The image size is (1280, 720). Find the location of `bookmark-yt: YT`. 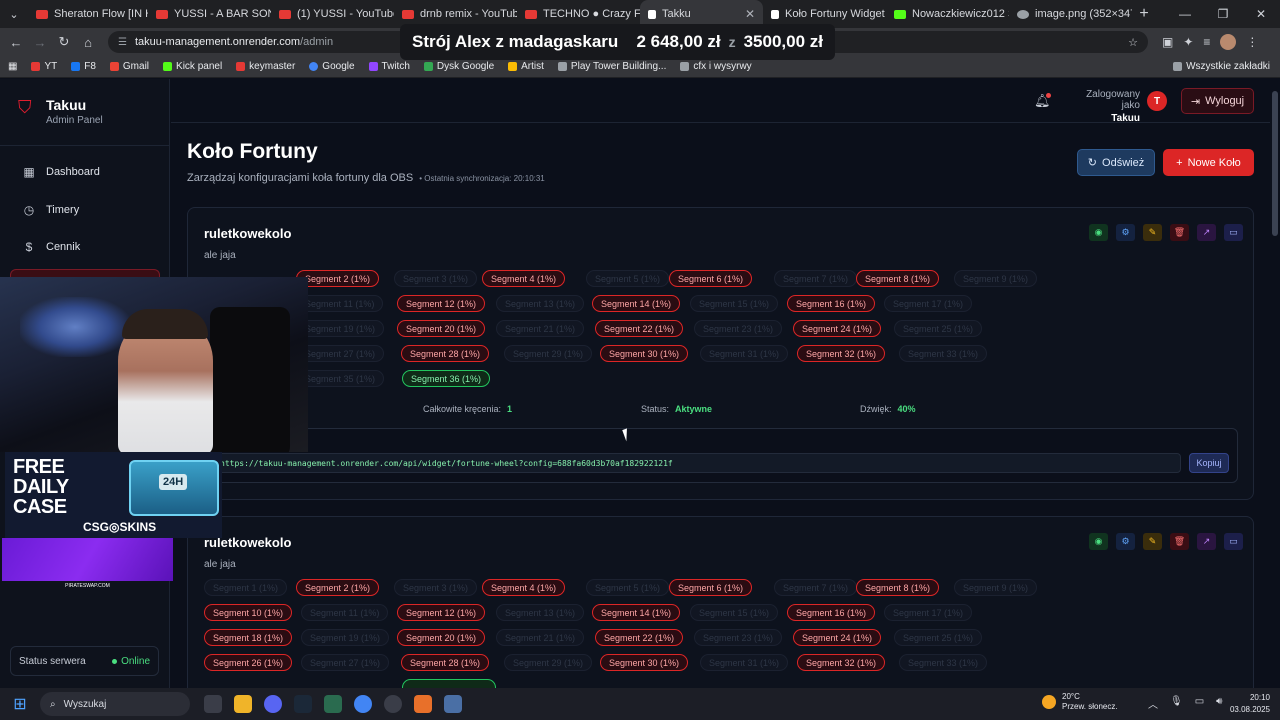

bookmark-yt: YT is located at coordinates (44, 66).